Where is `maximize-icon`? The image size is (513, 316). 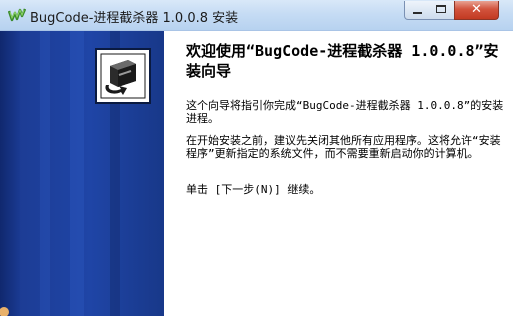
maximize-icon is located at coordinates (441, 9).